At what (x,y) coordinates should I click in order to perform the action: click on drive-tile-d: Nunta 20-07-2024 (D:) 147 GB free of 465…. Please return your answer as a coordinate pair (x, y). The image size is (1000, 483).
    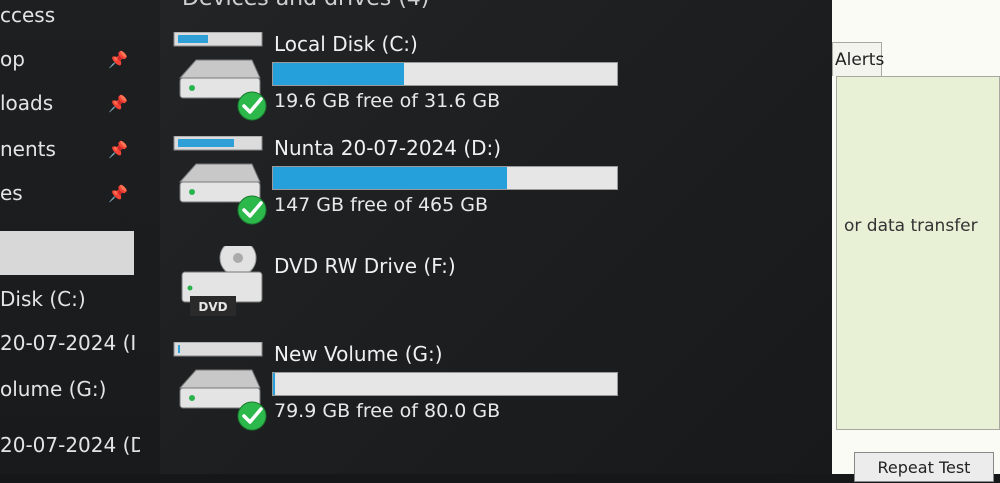
    Looking at the image, I should click on (402, 186).